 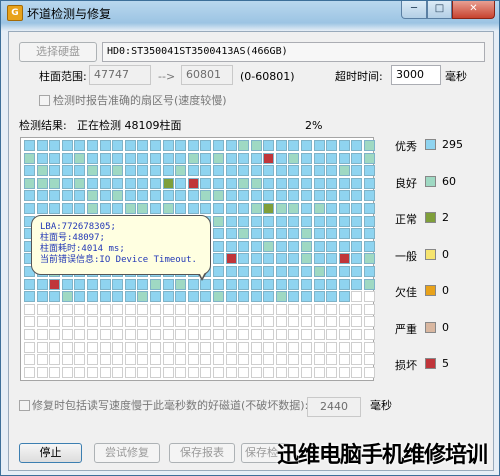 I want to click on close-button: ✕, so click(x=473, y=10).